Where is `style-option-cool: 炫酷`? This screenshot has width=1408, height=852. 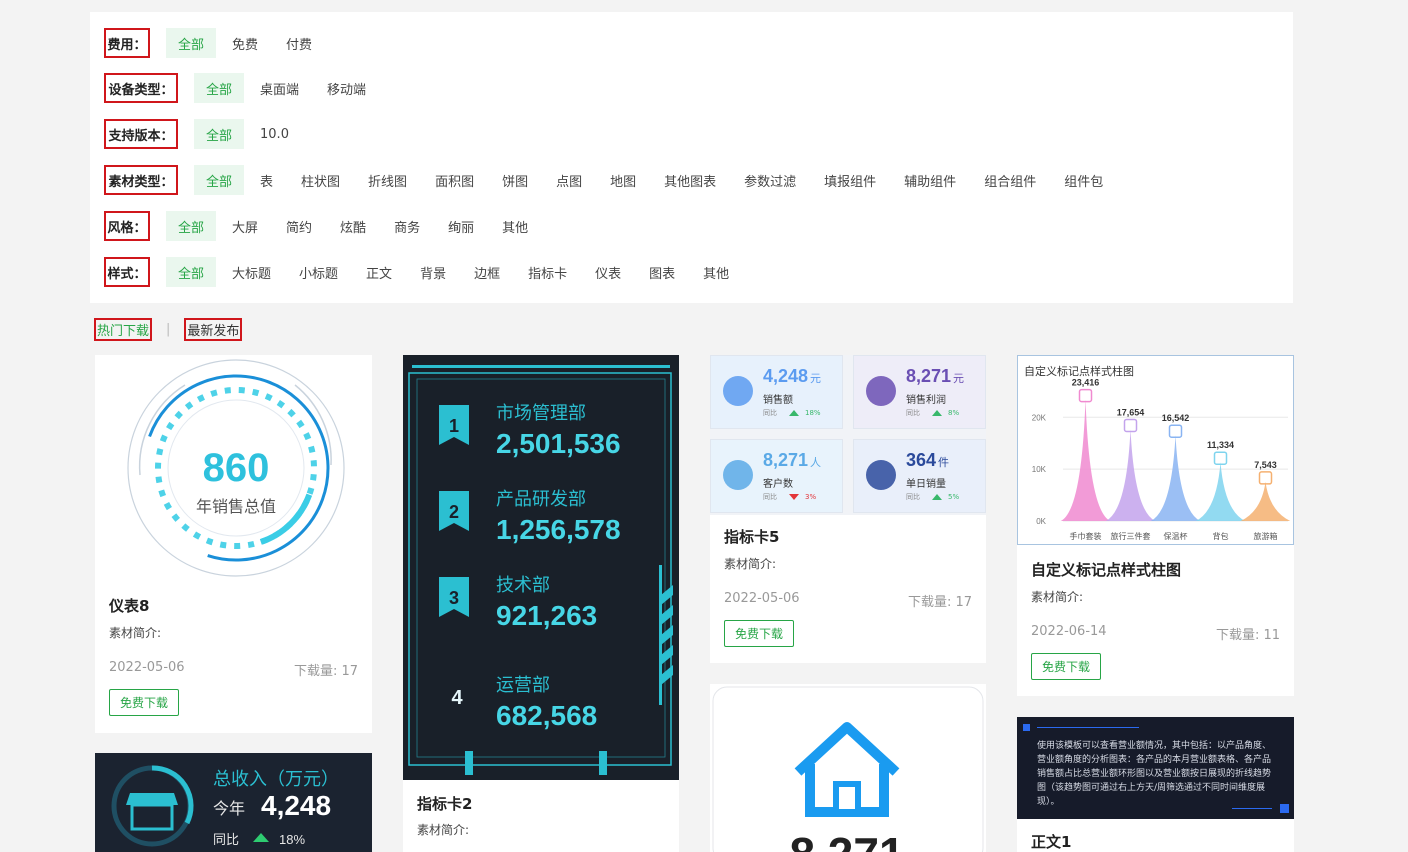 style-option-cool: 炫酷 is located at coordinates (353, 226).